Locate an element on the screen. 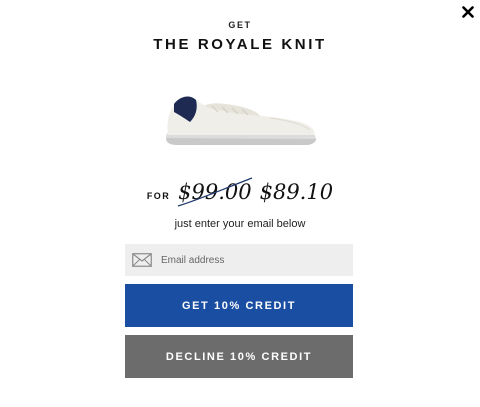  get-credit-button: GET 10% CREDIT is located at coordinates (239, 305).